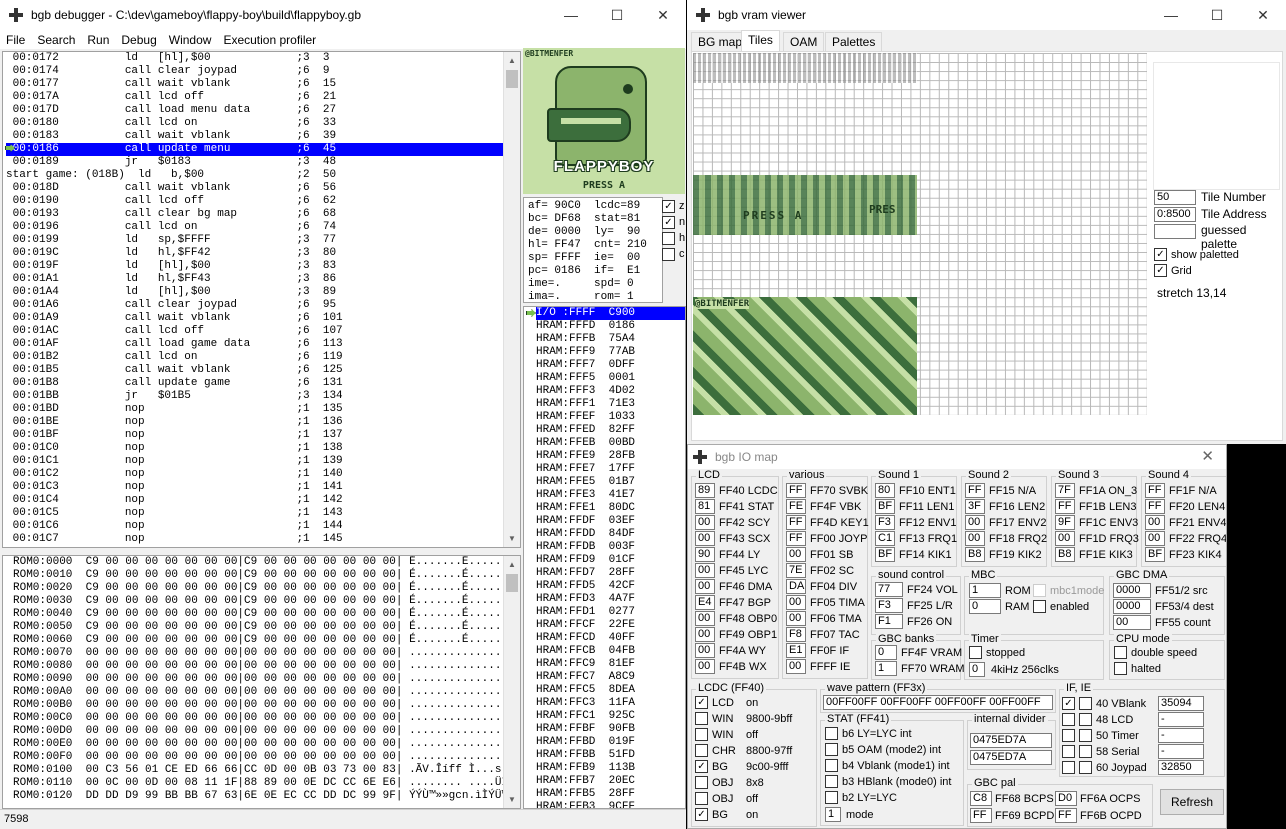  I want to click on soundctl-value-field: F3, so click(889, 605).